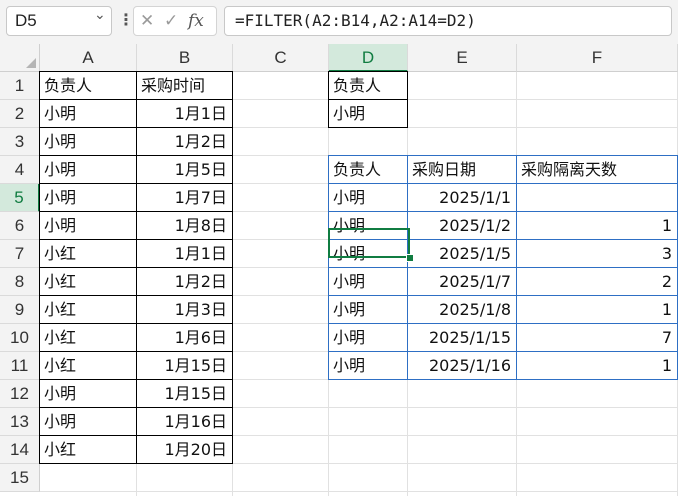  I want to click on chevron-down-icon: ⌄, so click(100, 15).